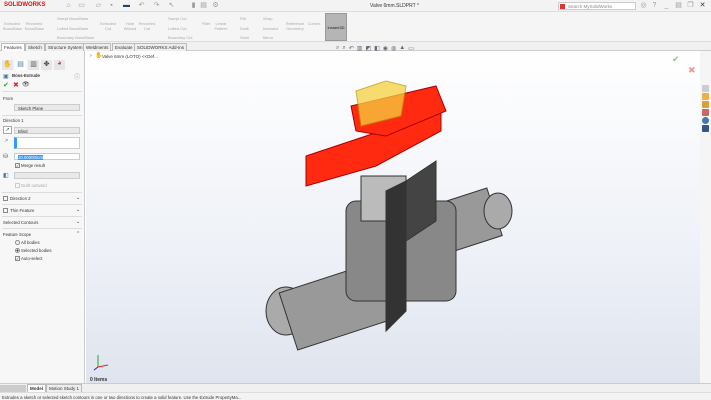 The width and height of the screenshot is (711, 400). What do you see at coordinates (77, 76) in the screenshot?
I see `help-icon: ⓘ` at bounding box center [77, 76].